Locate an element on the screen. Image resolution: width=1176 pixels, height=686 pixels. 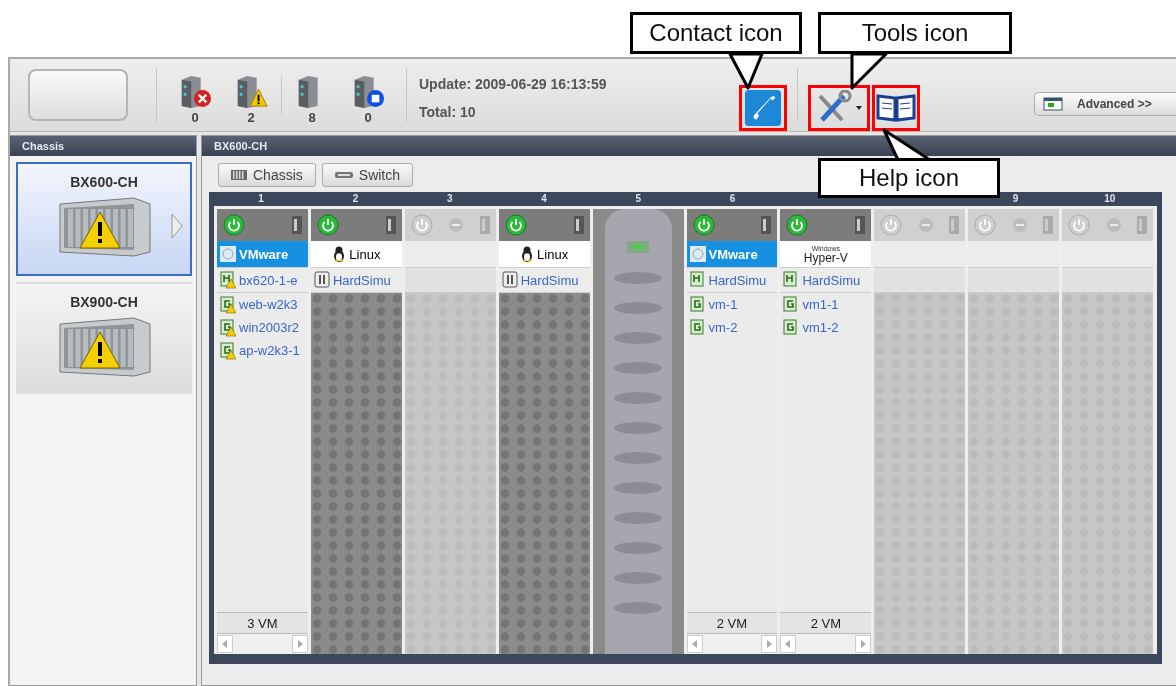
slot-number: 2 is located at coordinates (355, 198).